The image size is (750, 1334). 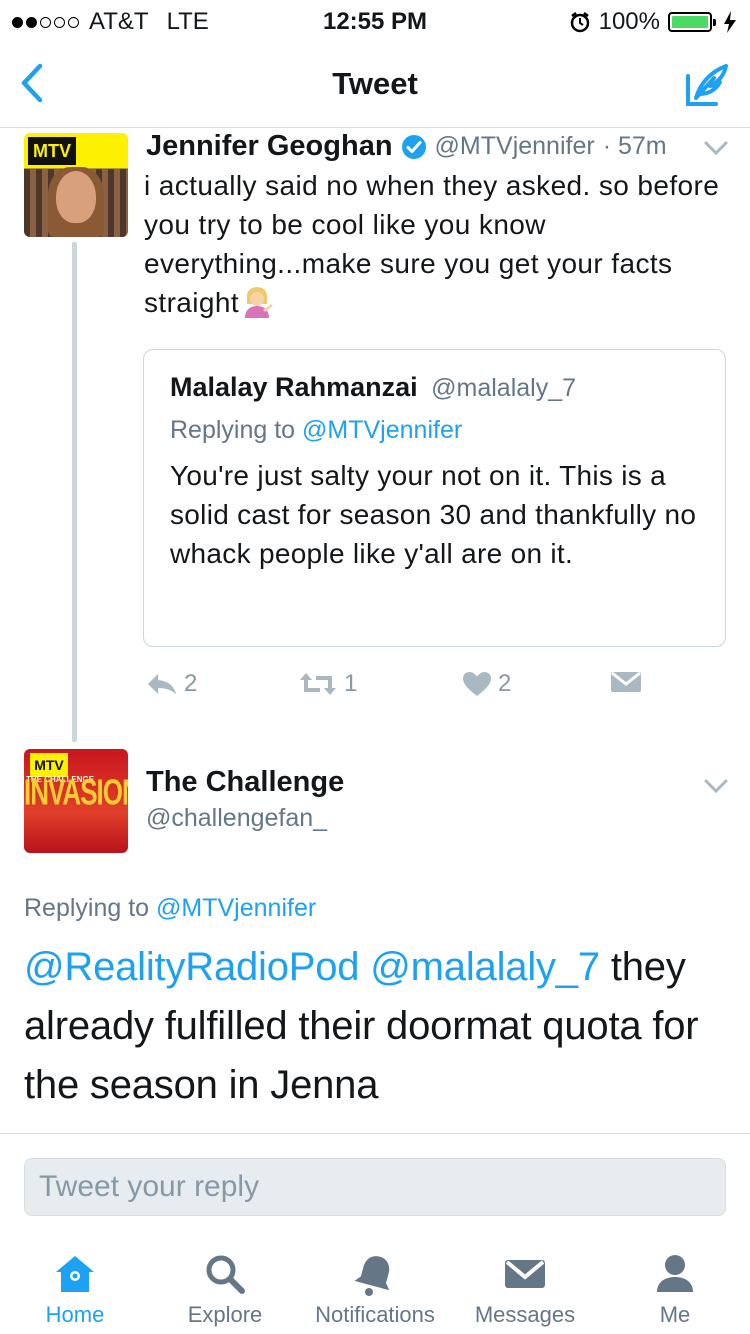 What do you see at coordinates (675, 1273) in the screenshot?
I see `person-icon` at bounding box center [675, 1273].